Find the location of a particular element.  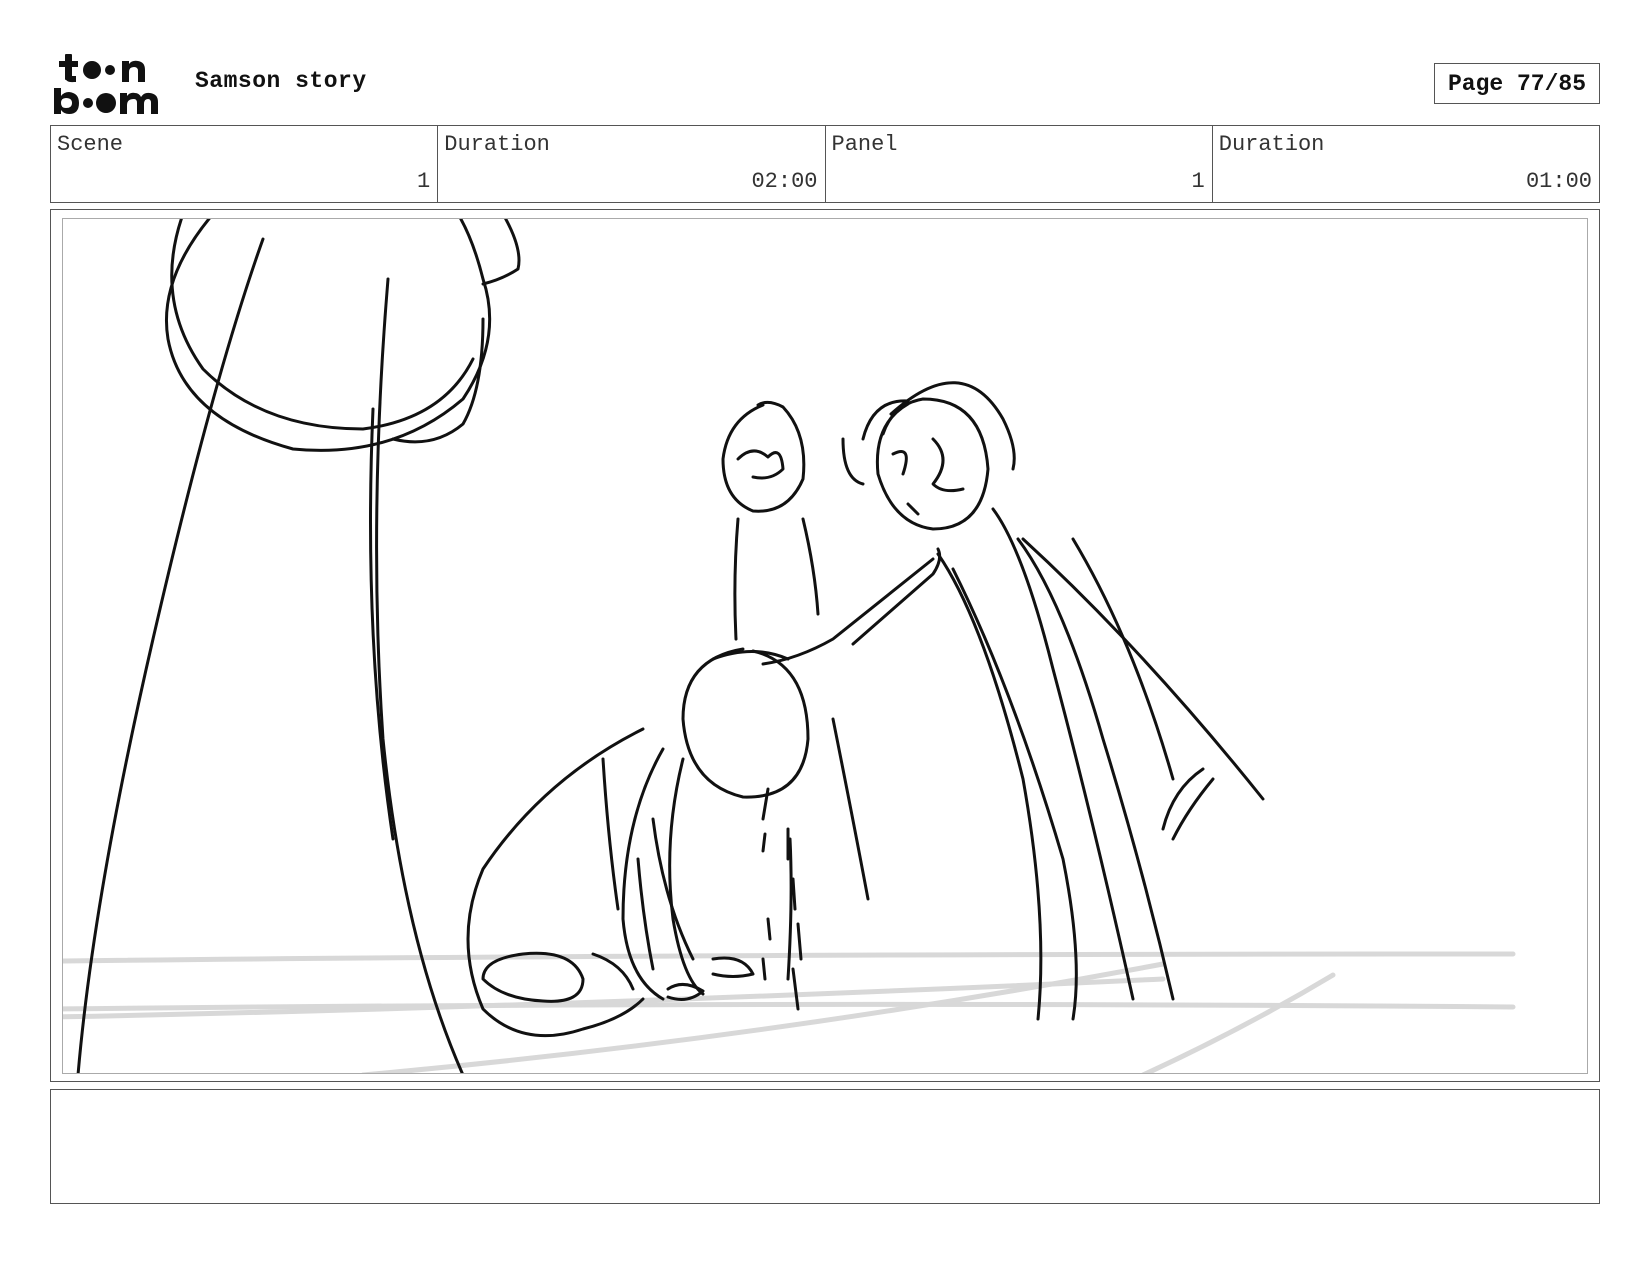

panel-value: 1 is located at coordinates (1198, 181).